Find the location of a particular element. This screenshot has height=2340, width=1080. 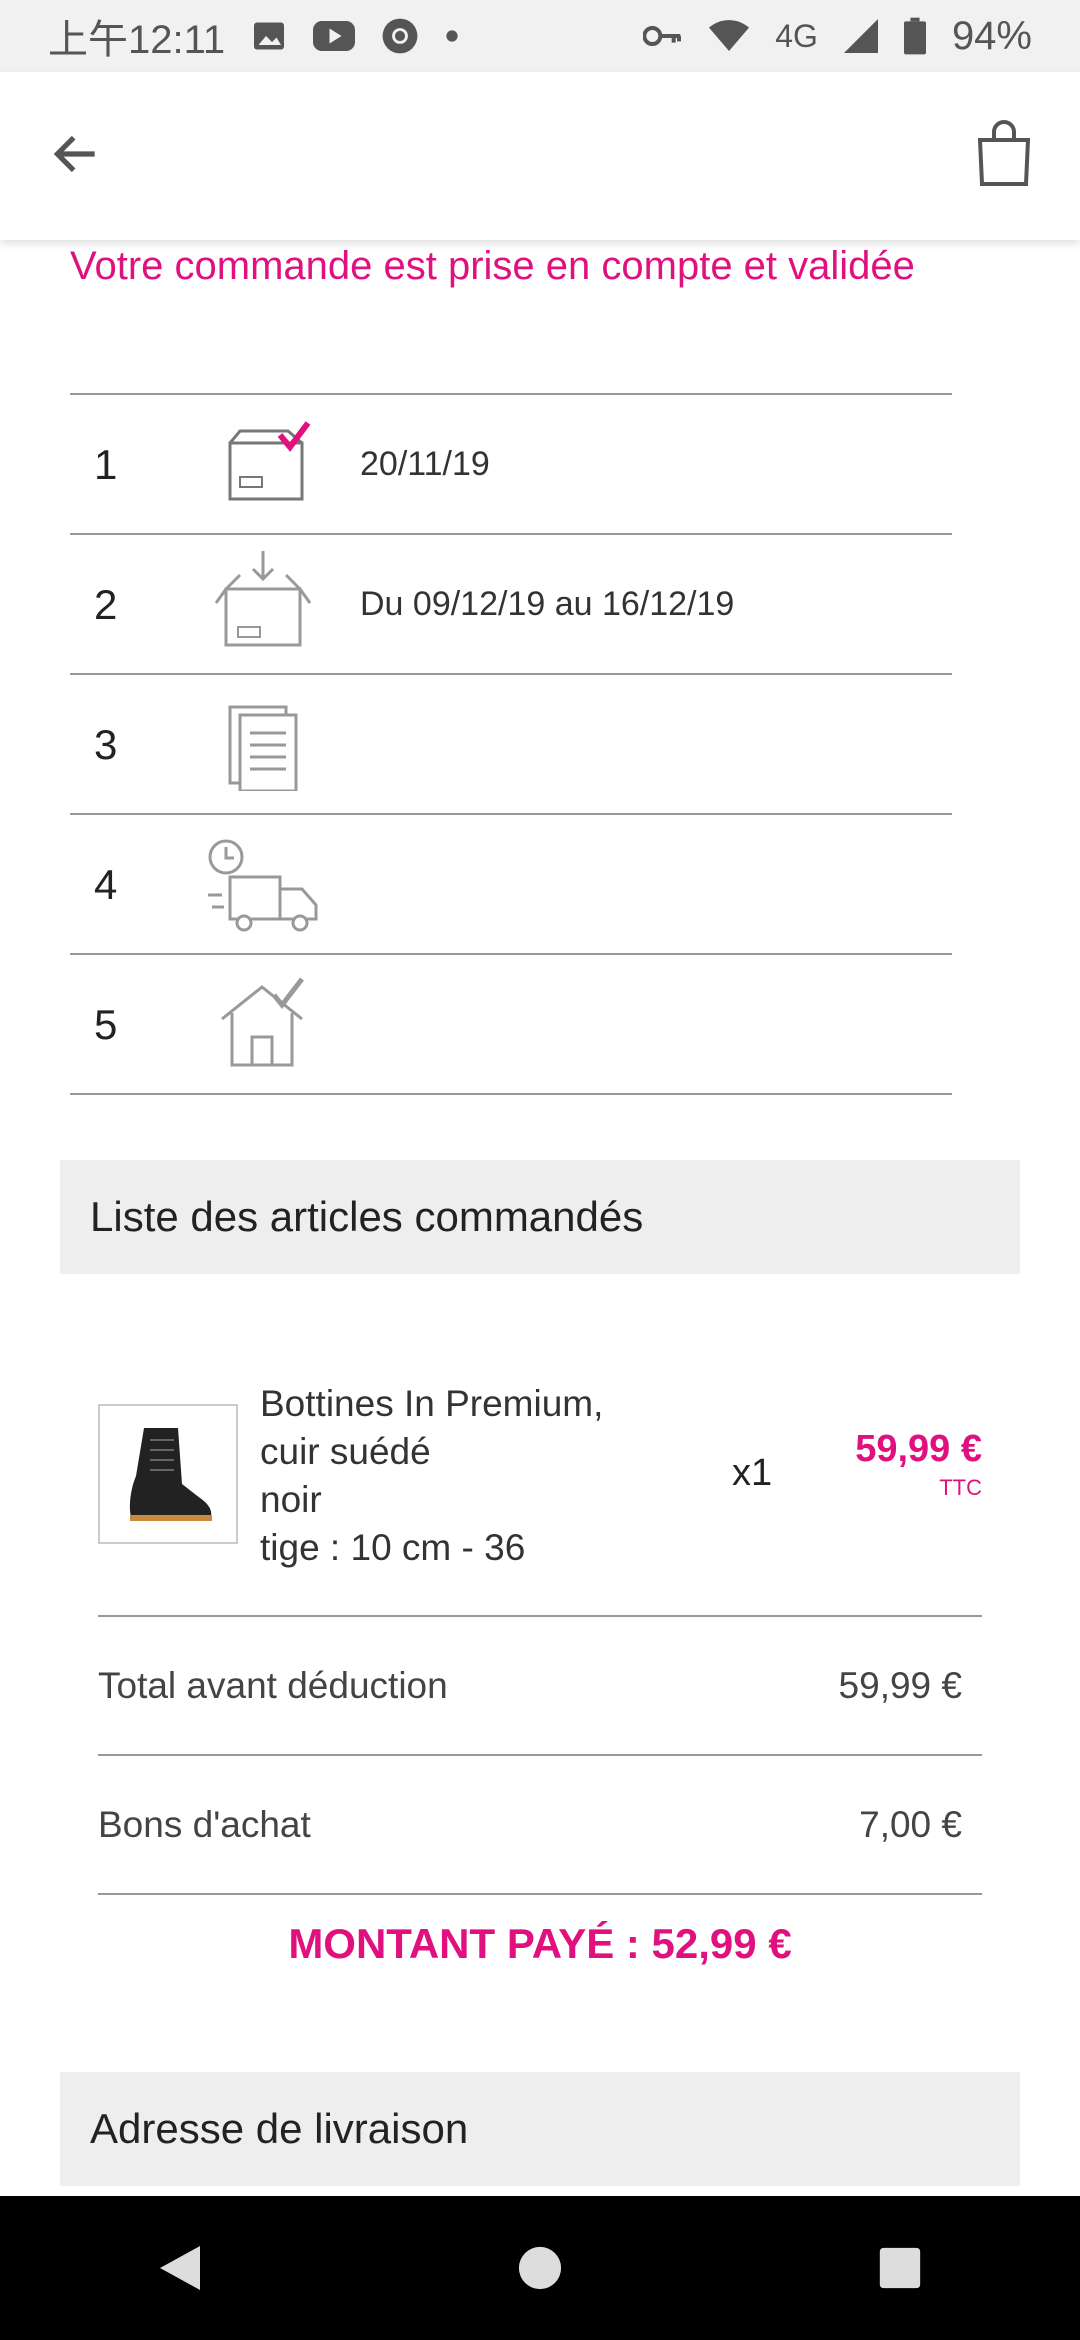

order-step: 3 is located at coordinates (511, 743).